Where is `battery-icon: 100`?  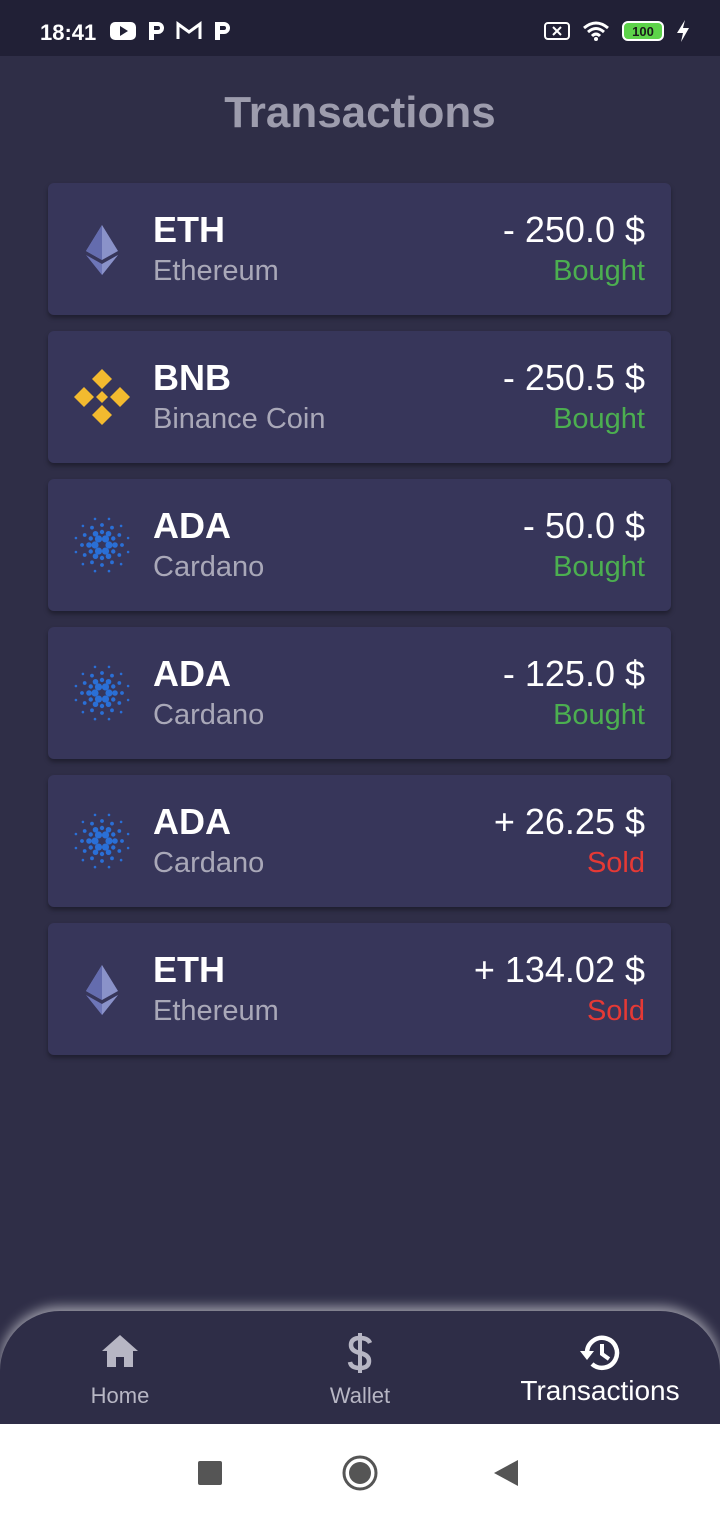 battery-icon: 100 is located at coordinates (643, 31).